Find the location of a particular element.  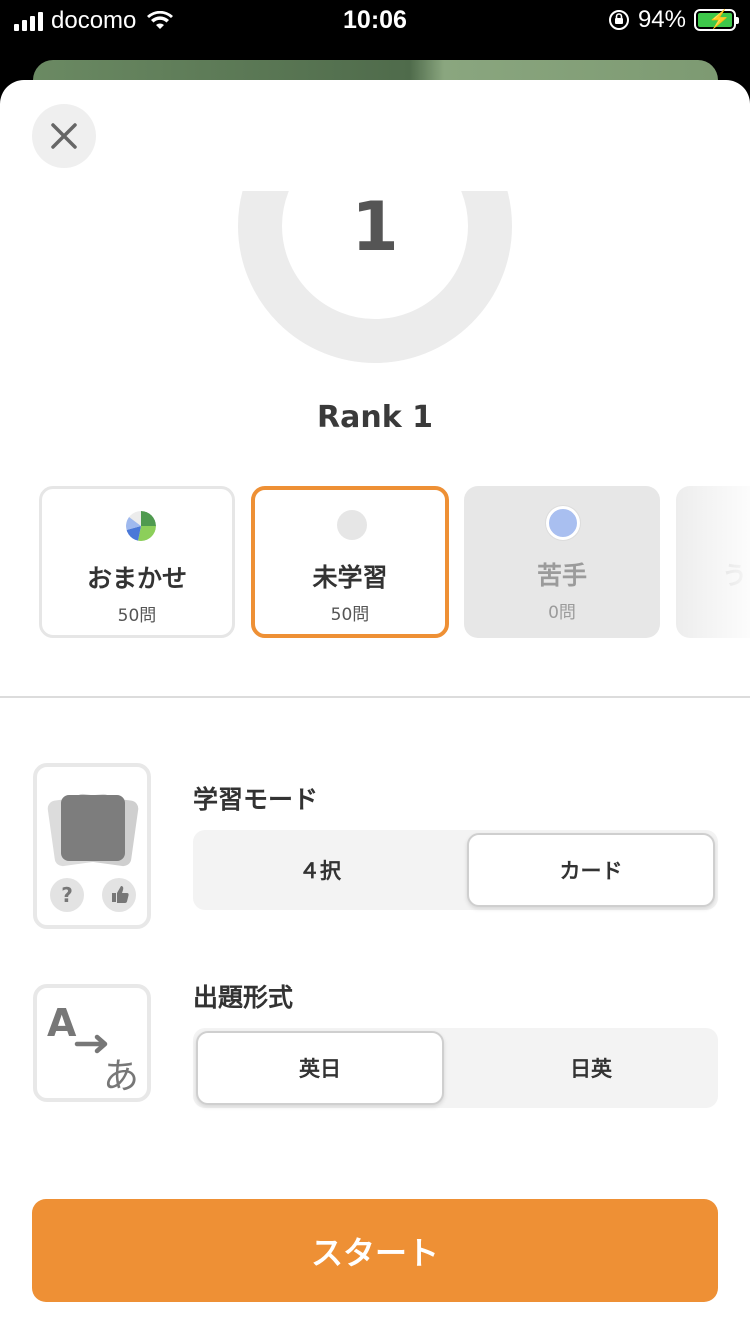

category-count: 0問 is located at coordinates (562, 613).